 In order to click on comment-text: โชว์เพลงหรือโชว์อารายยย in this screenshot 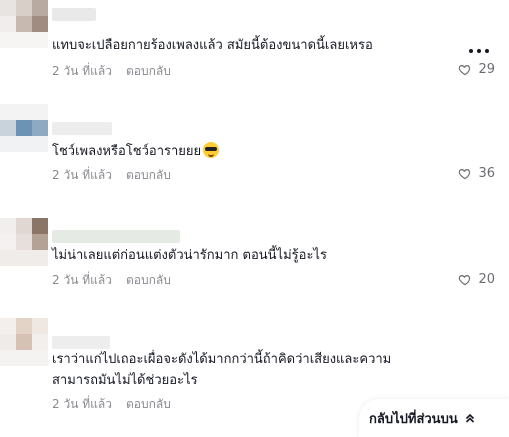, I will do `click(136, 152)`.